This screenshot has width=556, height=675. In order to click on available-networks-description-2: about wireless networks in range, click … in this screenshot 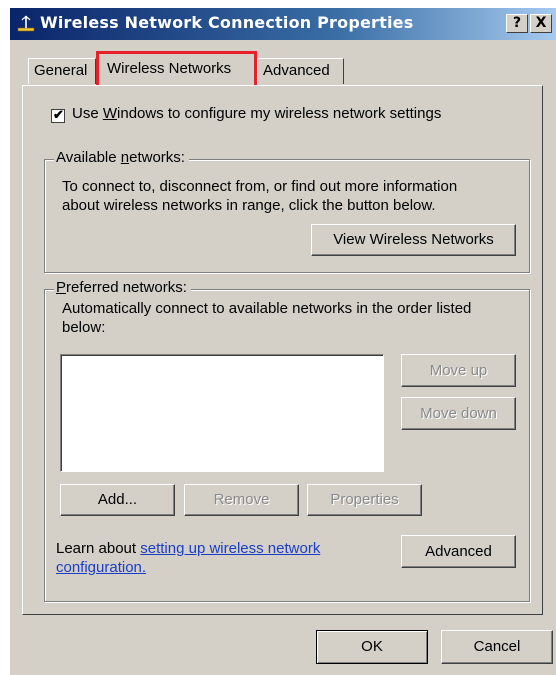, I will do `click(249, 205)`.